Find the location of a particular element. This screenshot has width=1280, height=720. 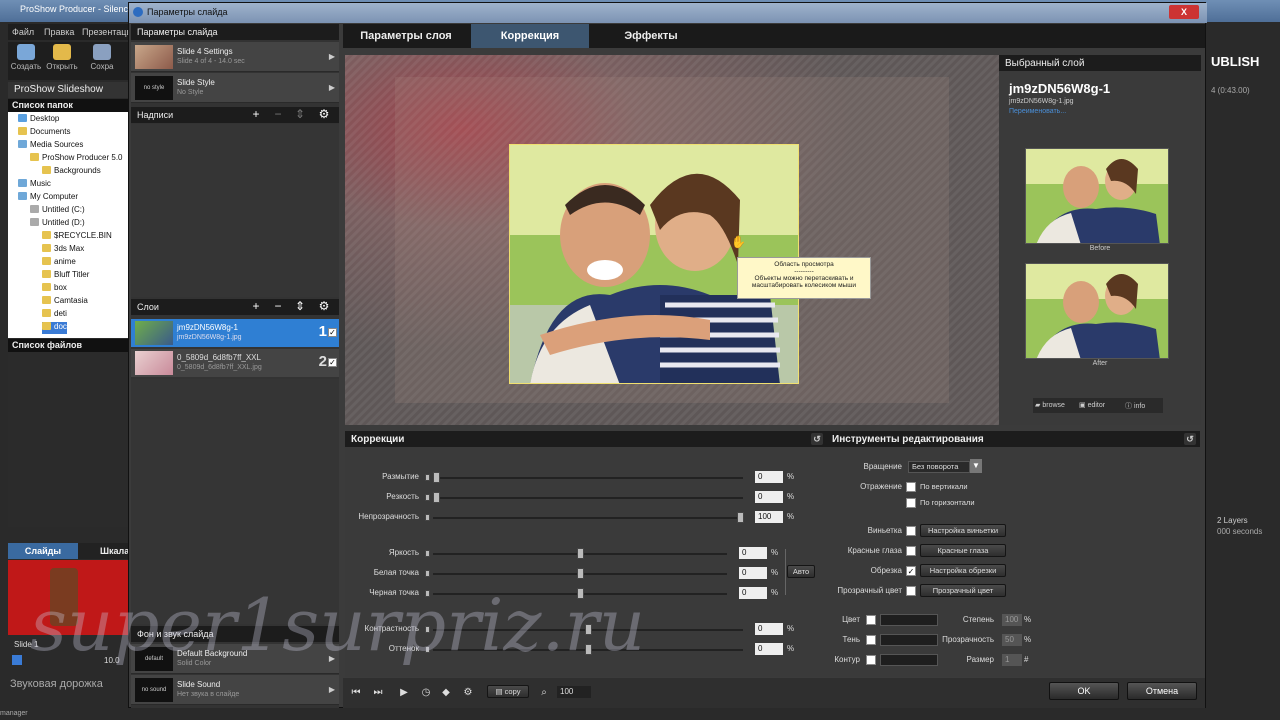

shadow-select is located at coordinates (909, 640).